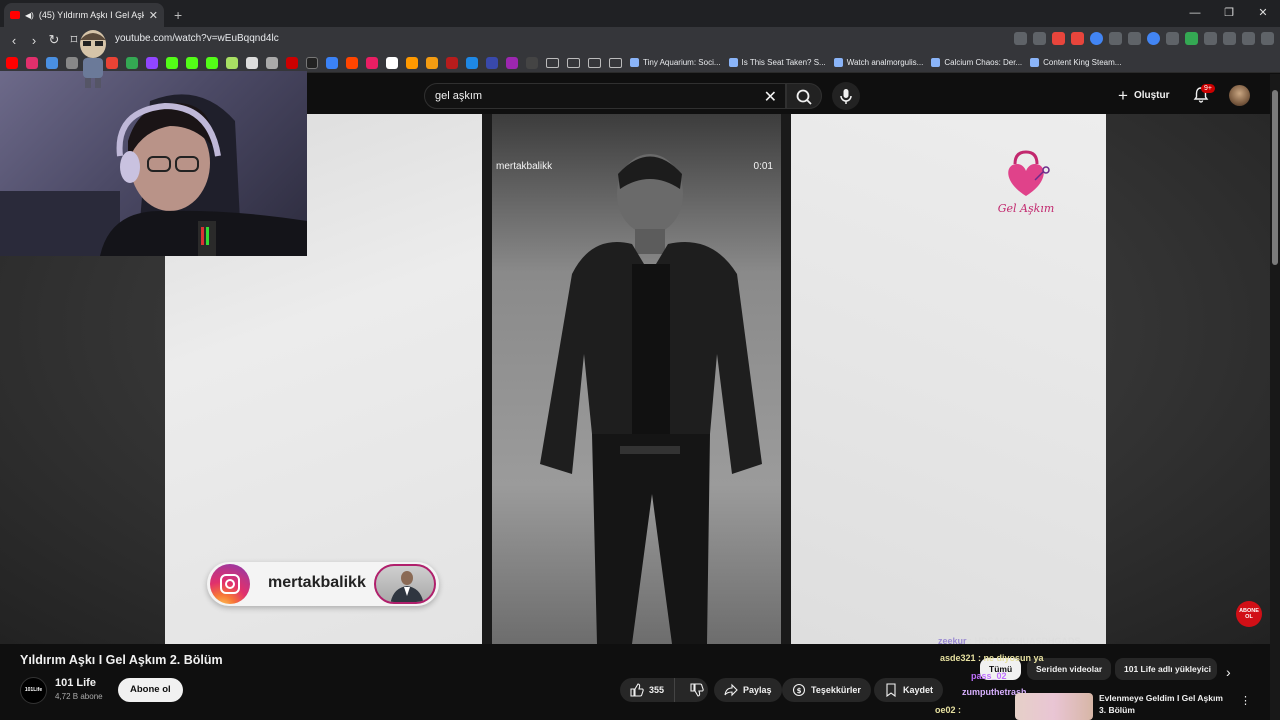 The width and height of the screenshot is (1280, 720). What do you see at coordinates (75, 683) in the screenshot?
I see `channel-name: 101 Life` at bounding box center [75, 683].